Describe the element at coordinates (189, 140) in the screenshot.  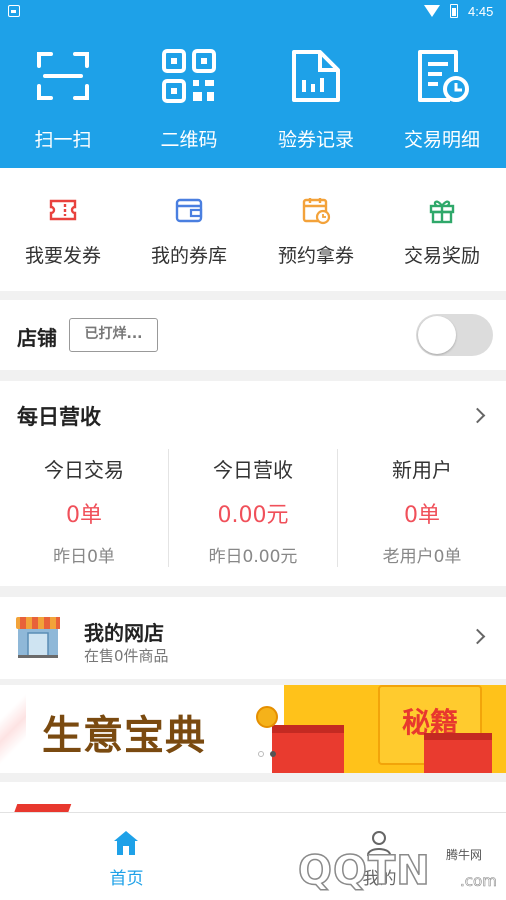
I see `qrcode-label: 二维码` at that location.